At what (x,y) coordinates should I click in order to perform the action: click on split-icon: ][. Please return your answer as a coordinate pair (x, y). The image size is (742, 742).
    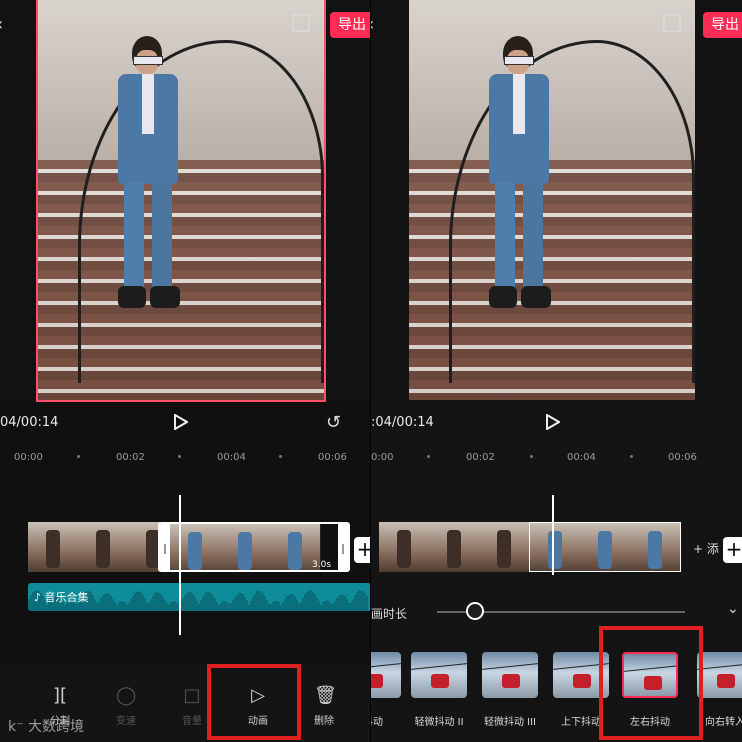
    Looking at the image, I should click on (60, 695).